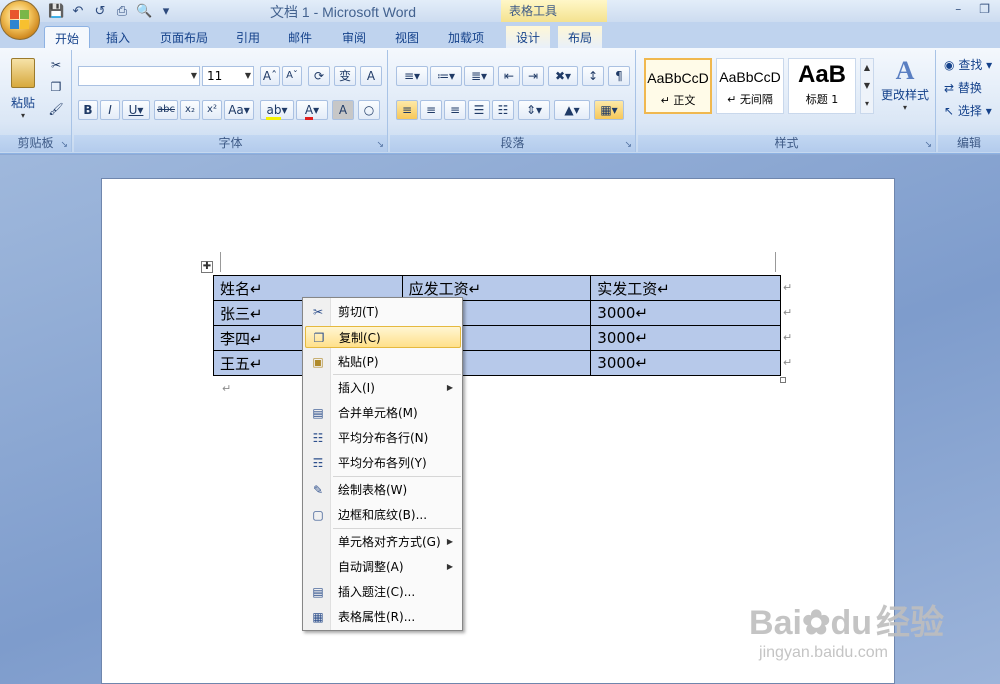 This screenshot has height=684, width=1000. Describe the element at coordinates (56, 66) in the screenshot. I see `cut-icon: ✂` at that location.